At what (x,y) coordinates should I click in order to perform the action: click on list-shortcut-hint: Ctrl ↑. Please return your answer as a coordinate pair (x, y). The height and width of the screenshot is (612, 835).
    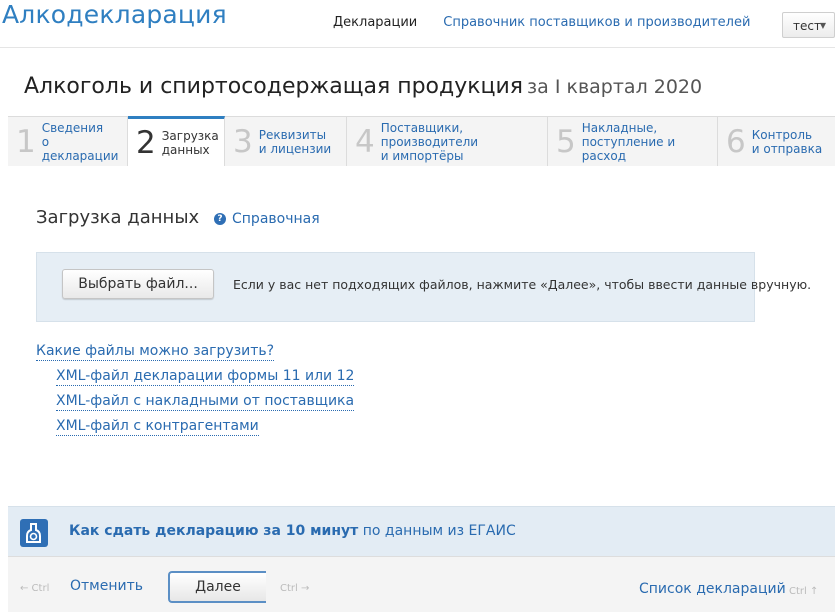
    Looking at the image, I should click on (804, 591).